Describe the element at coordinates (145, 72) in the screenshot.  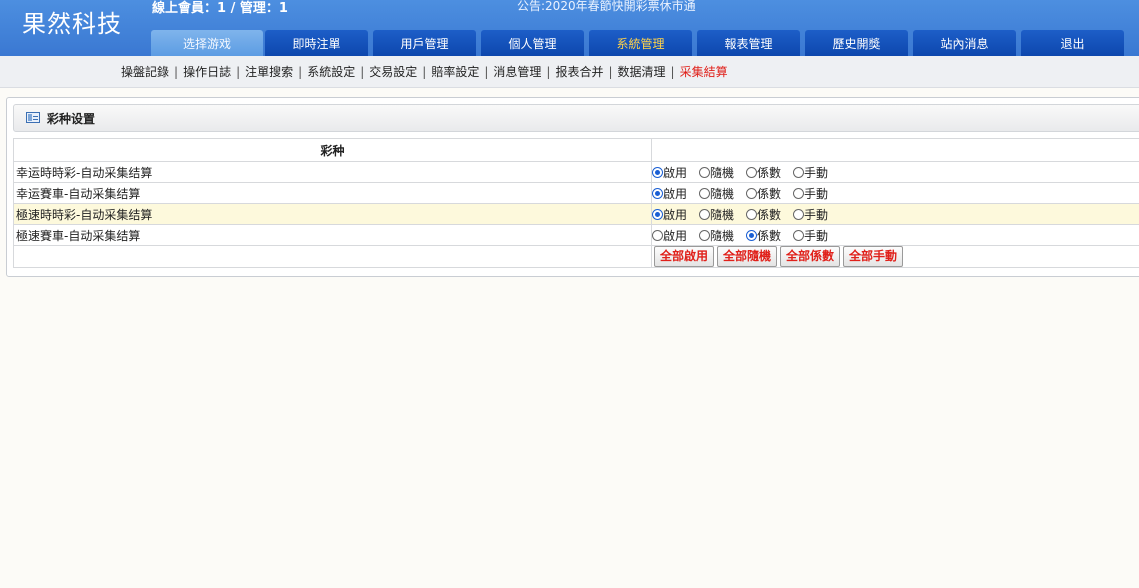
I see `subnav-trading-records: 操盤記錄` at that location.